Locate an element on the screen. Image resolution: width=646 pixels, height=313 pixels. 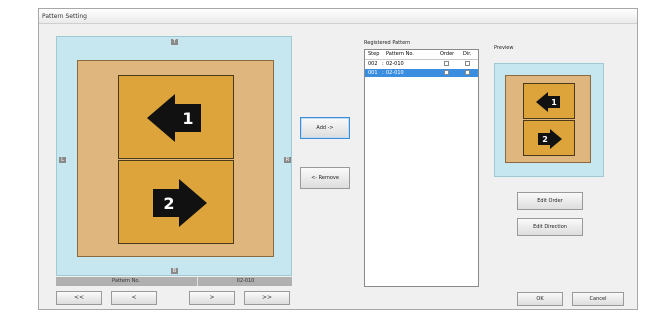
edit-direction-button: Edit Direction is located at coordinates (550, 227).